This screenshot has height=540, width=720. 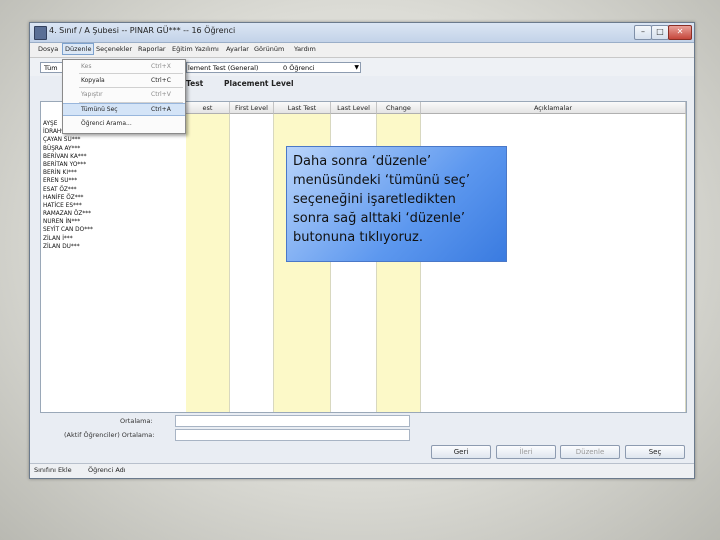 I want to click on app-icon, so click(x=40, y=33).